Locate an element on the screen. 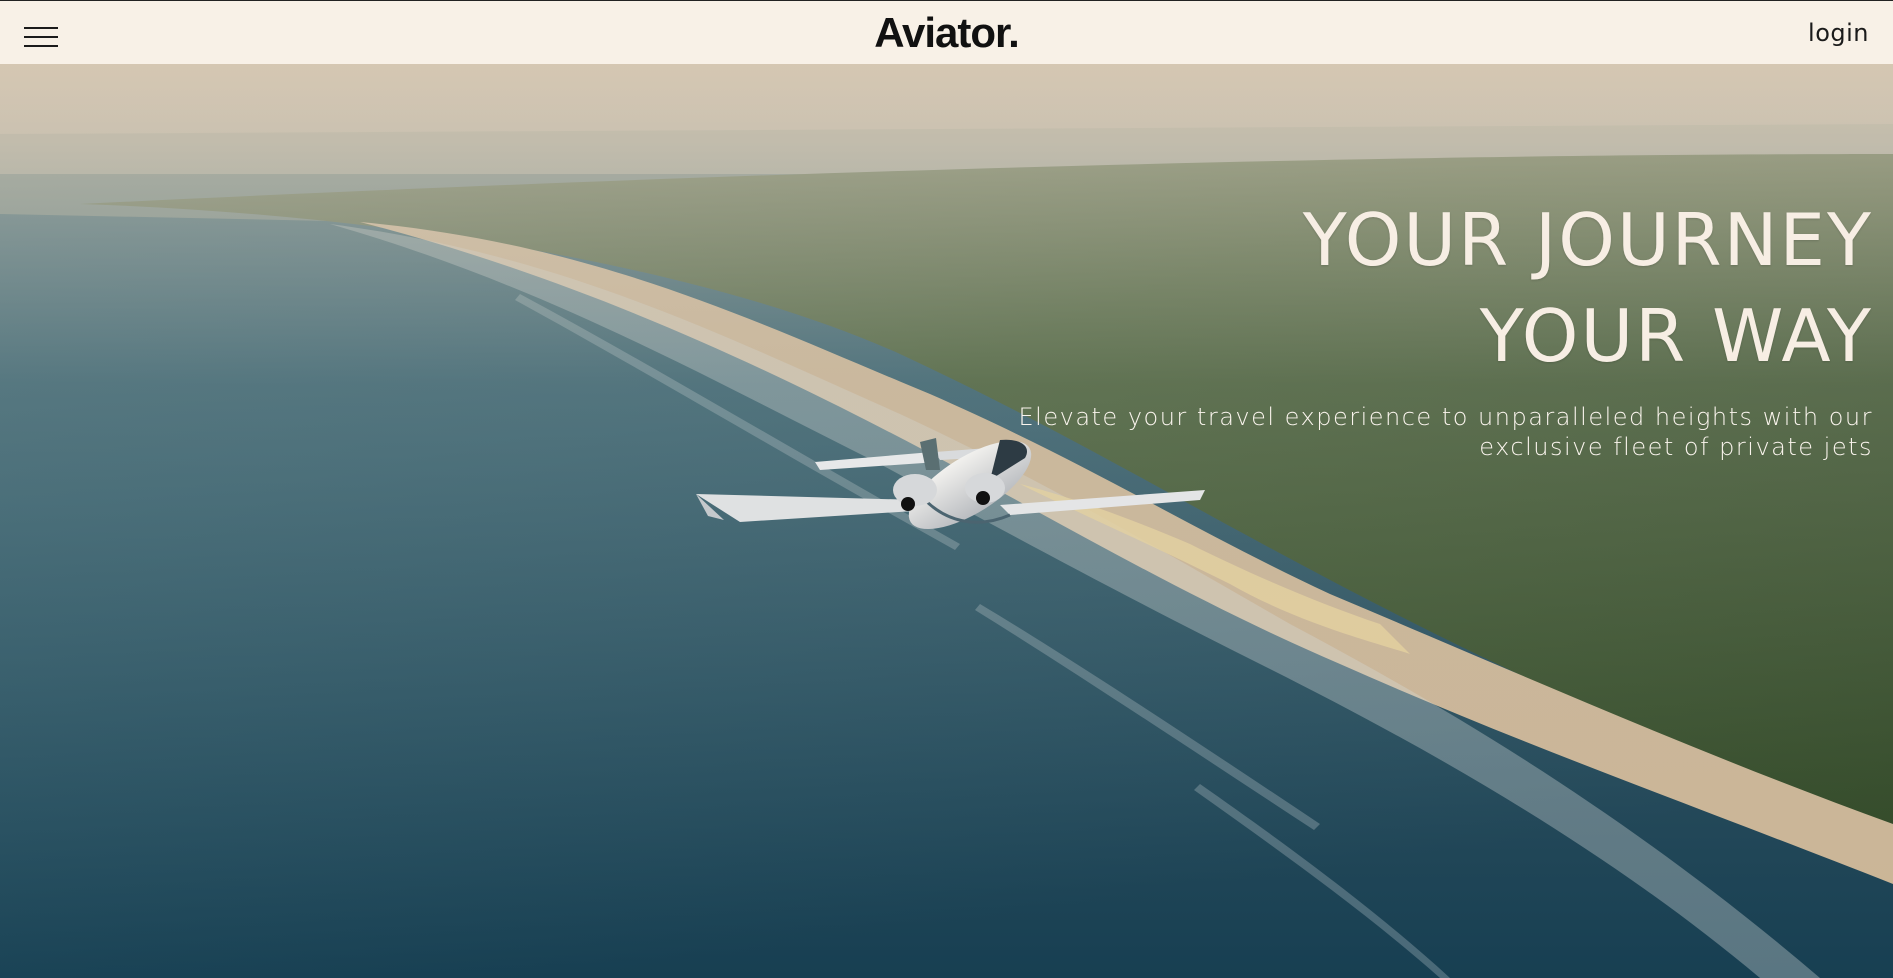  hero-headline-line-2: YOUR WAY is located at coordinates (1676, 336).